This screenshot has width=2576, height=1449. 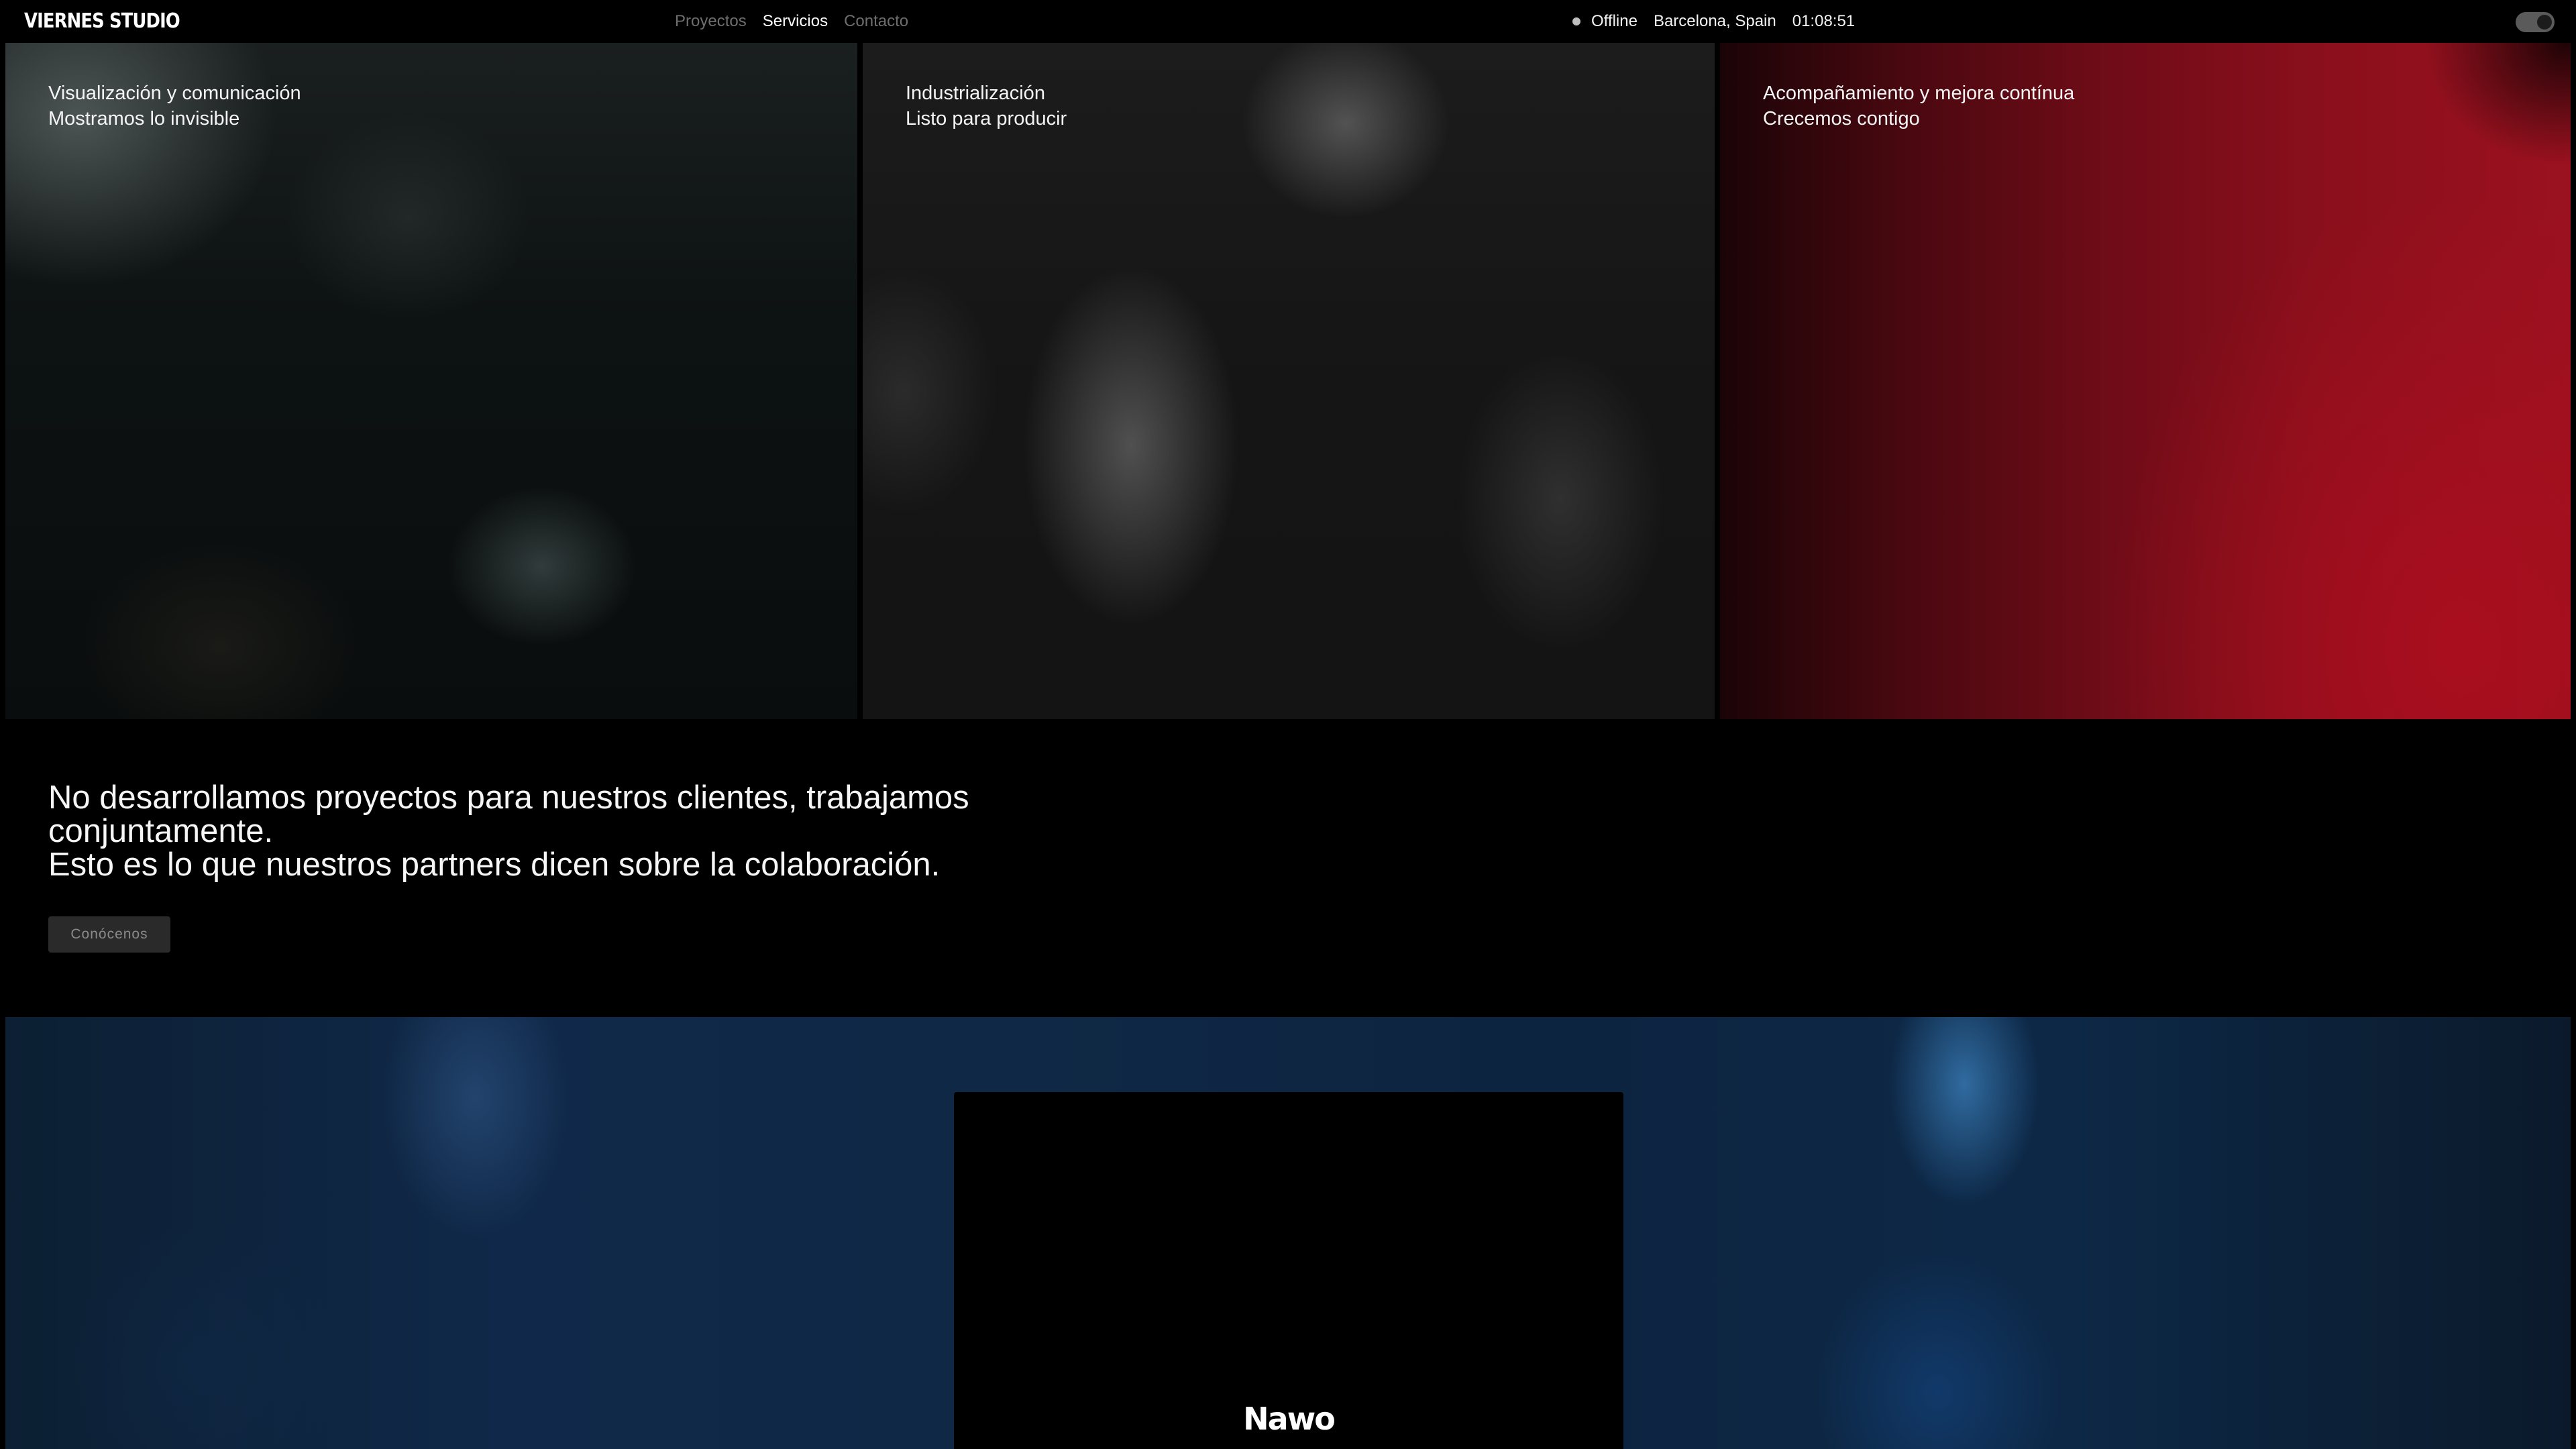 I want to click on service-subtitle: Mostramos lo invisible, so click(x=144, y=118).